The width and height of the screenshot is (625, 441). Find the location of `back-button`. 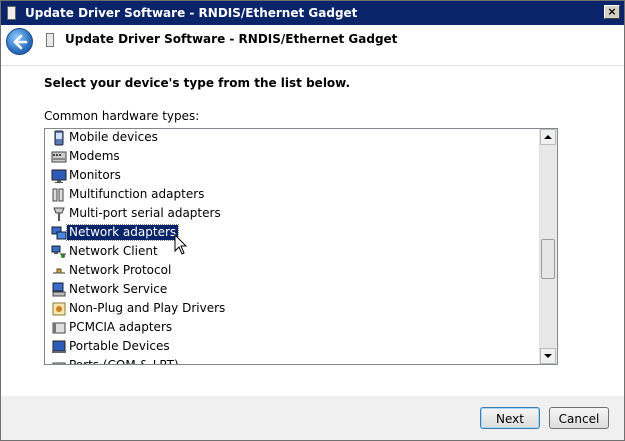

back-button is located at coordinates (19, 41).